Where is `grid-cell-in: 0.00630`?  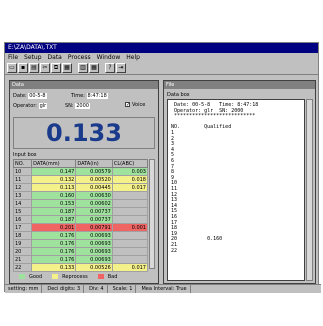
grid-cell-in: 0.00630 is located at coordinates (94, 195).